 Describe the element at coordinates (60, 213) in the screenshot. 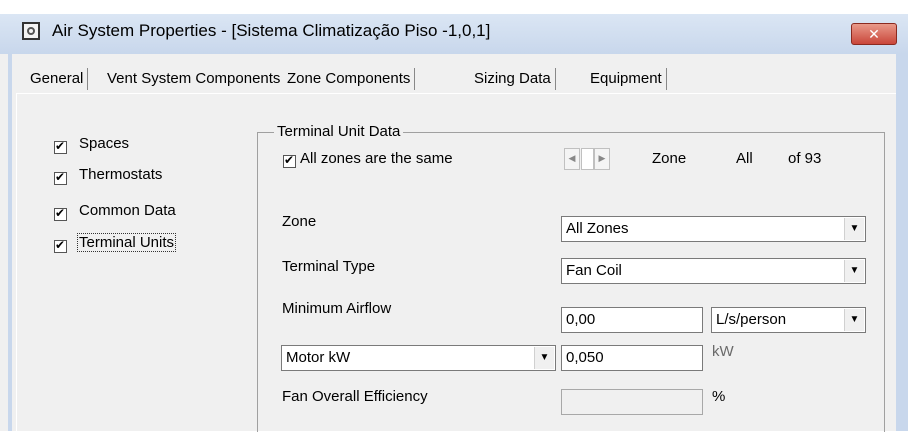

I see `common-data-checkbox` at that location.